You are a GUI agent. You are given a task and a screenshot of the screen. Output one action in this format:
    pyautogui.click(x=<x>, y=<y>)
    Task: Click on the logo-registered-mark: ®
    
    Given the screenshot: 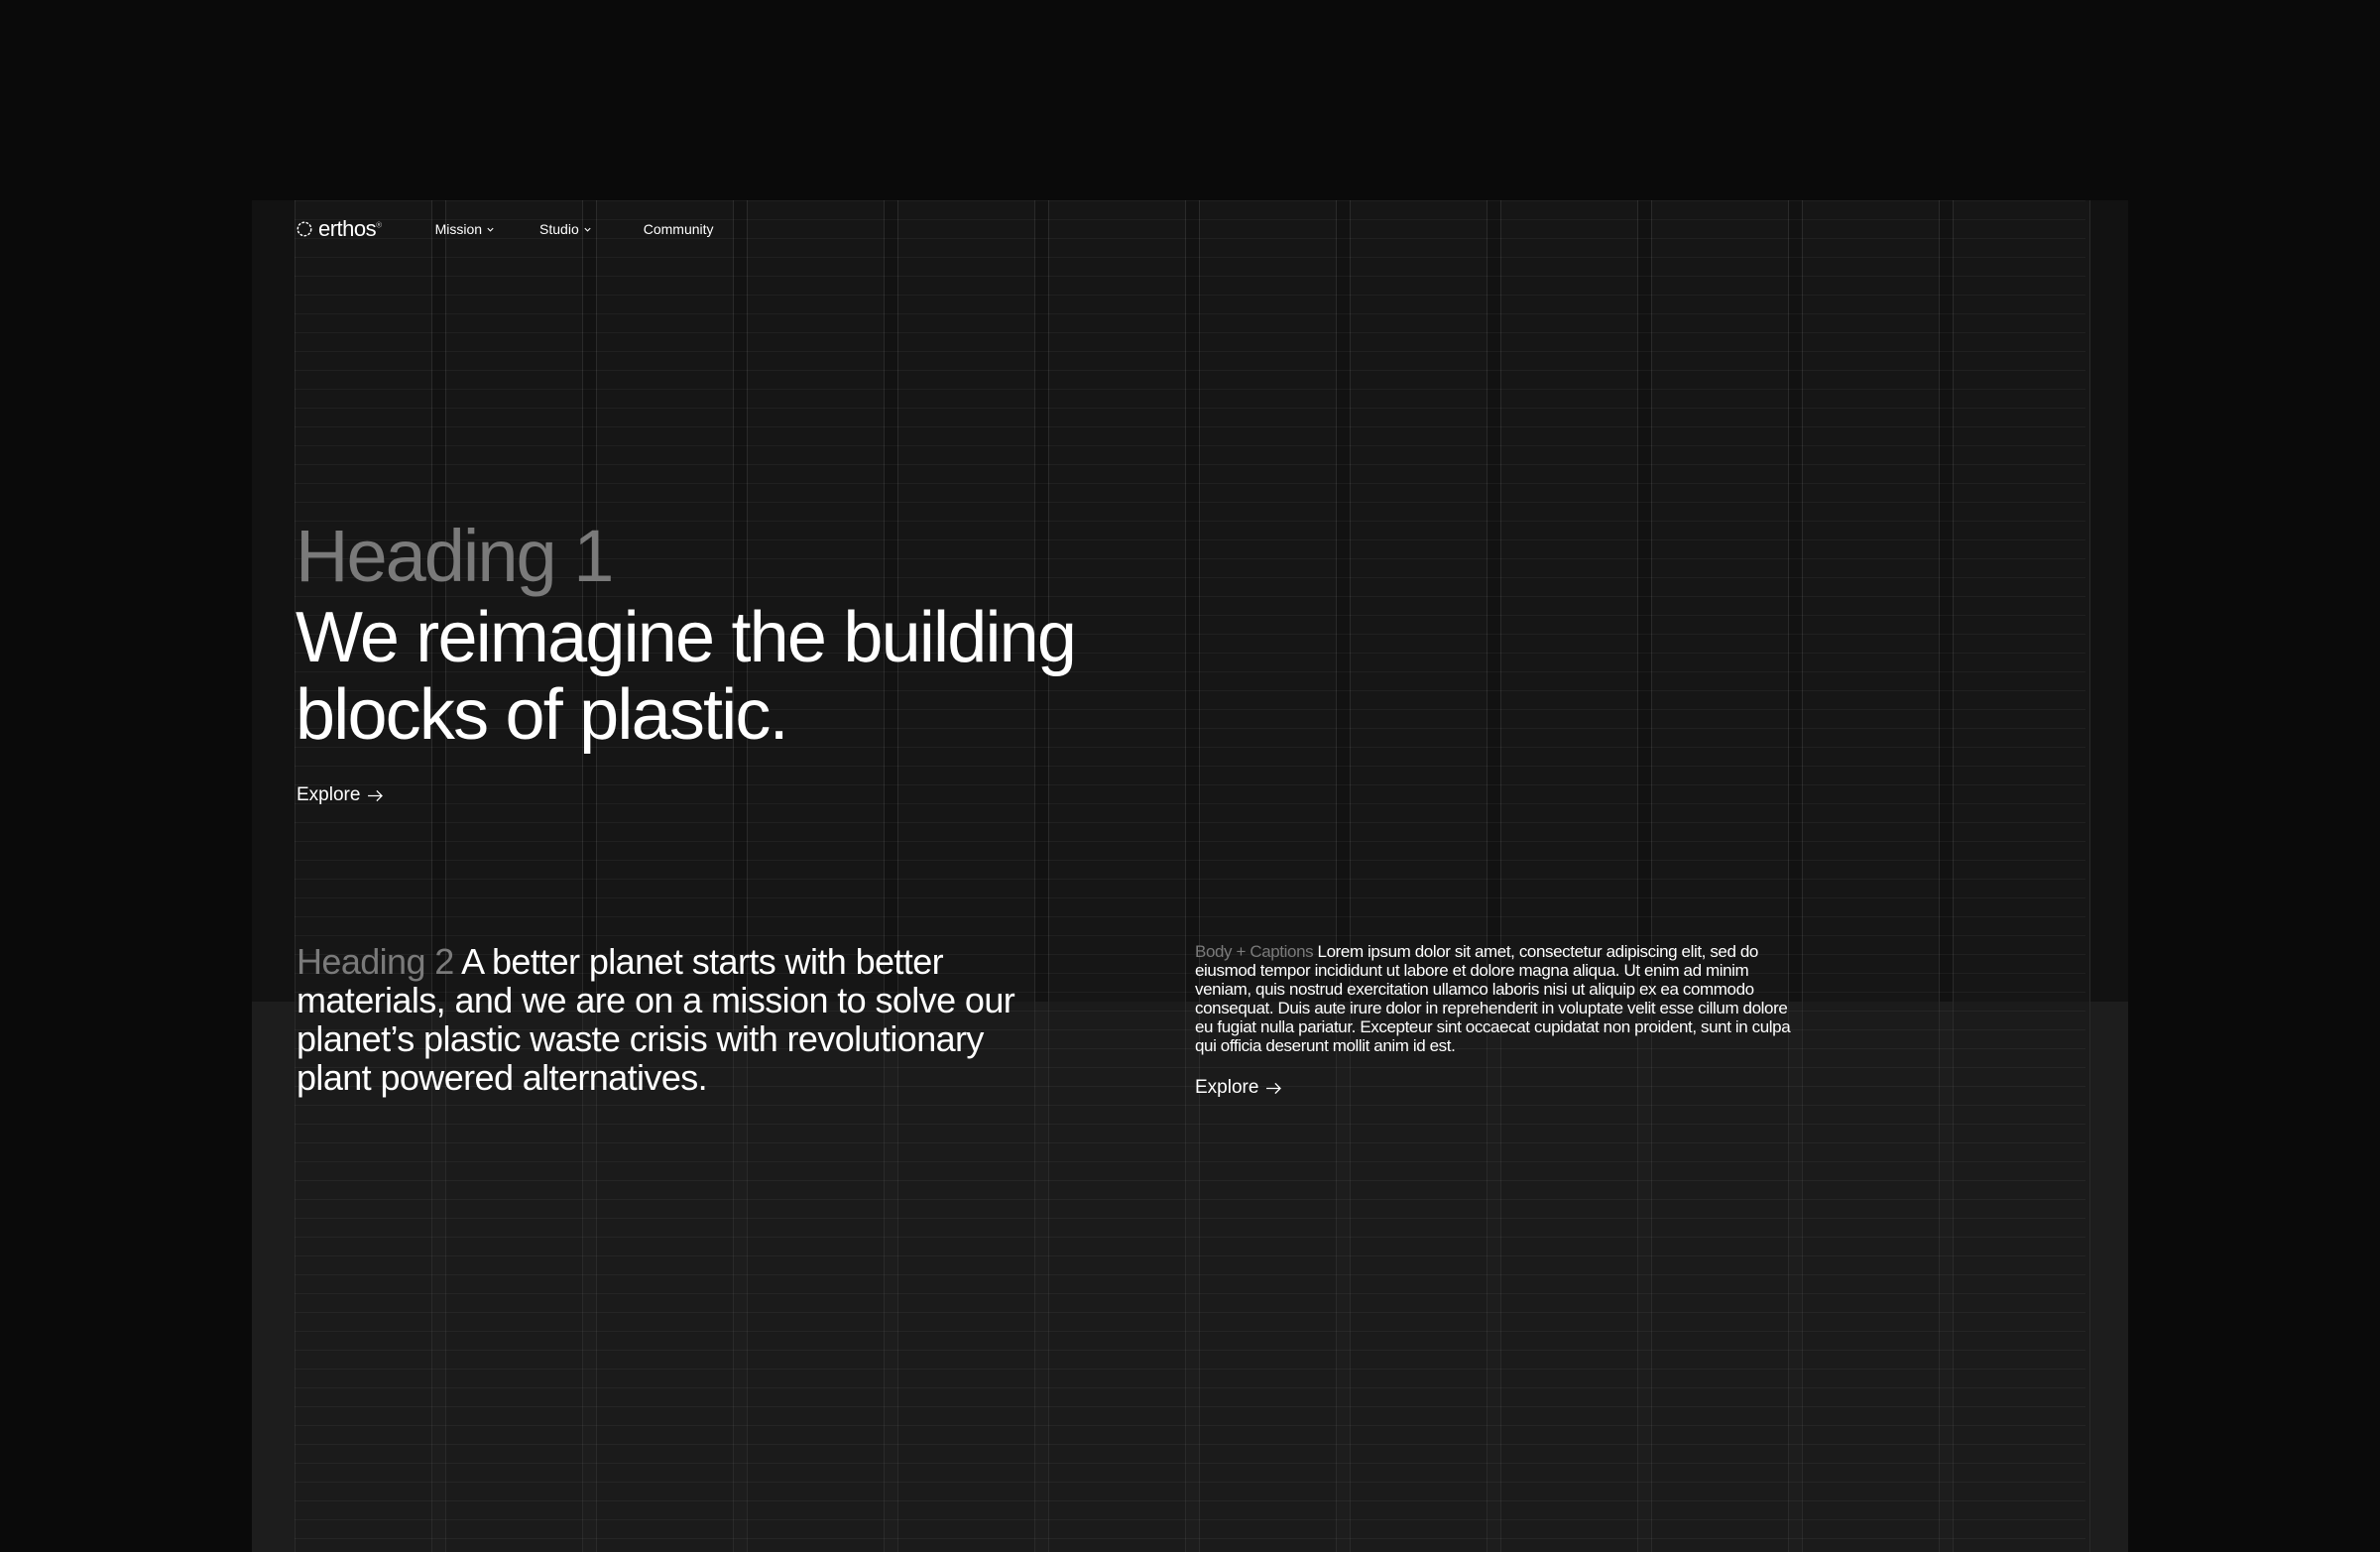 What is the action you would take?
    pyautogui.click(x=379, y=225)
    